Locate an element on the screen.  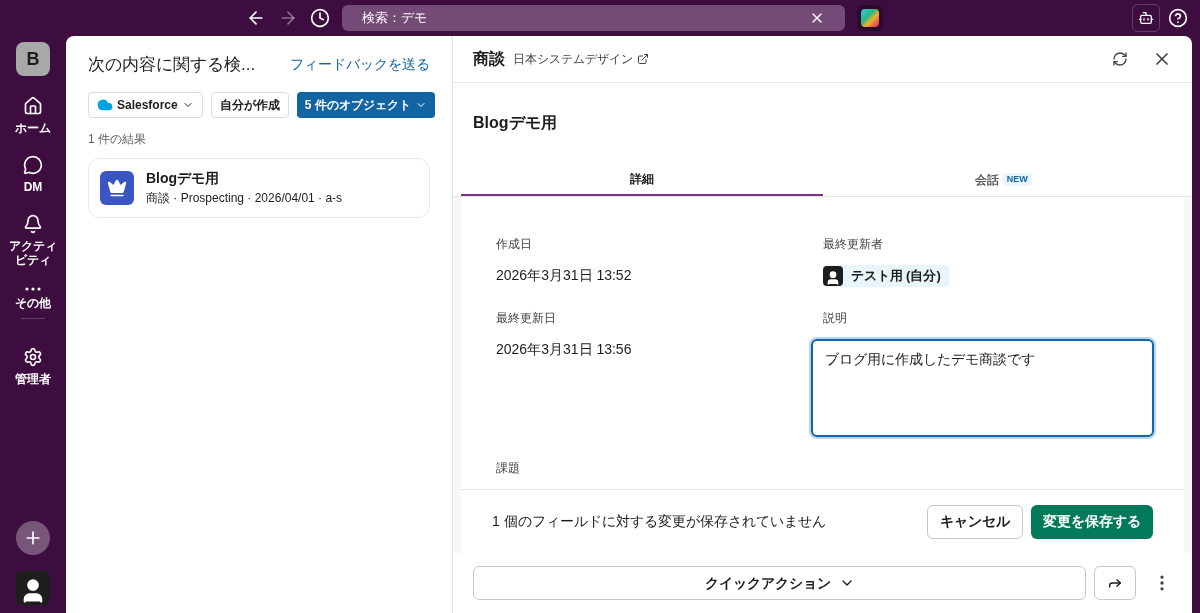
tab: 会話 NEW is located at coordinates (1003, 179).